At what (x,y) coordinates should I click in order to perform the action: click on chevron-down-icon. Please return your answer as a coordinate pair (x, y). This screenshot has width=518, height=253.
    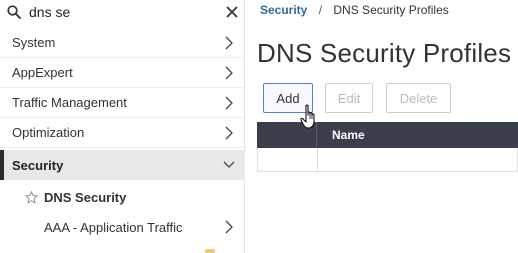
    Looking at the image, I should click on (229, 164).